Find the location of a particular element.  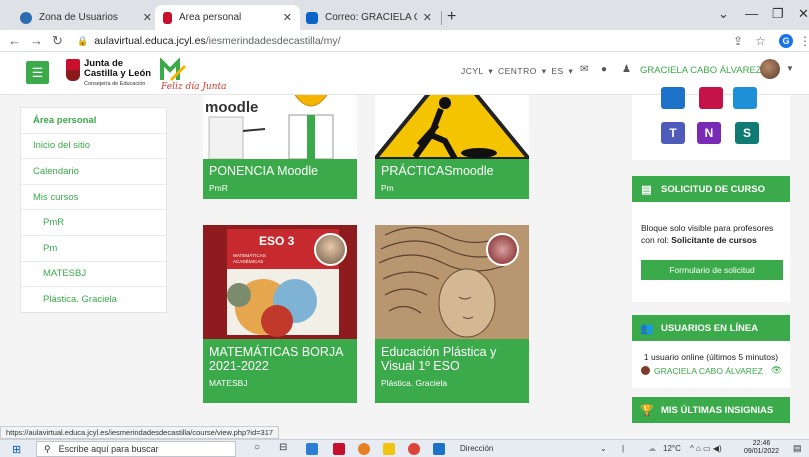

nav-calendario: Calendario is located at coordinates (93, 172).